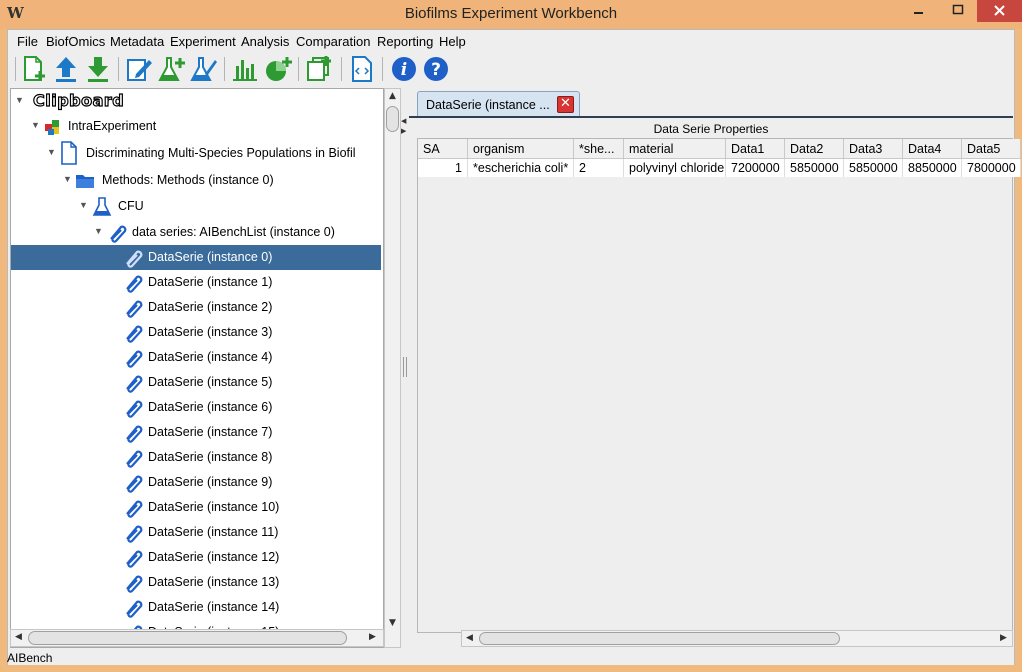 Image resolution: width=1022 pixels, height=672 pixels. What do you see at coordinates (98, 69) in the screenshot?
I see `download-button` at bounding box center [98, 69].